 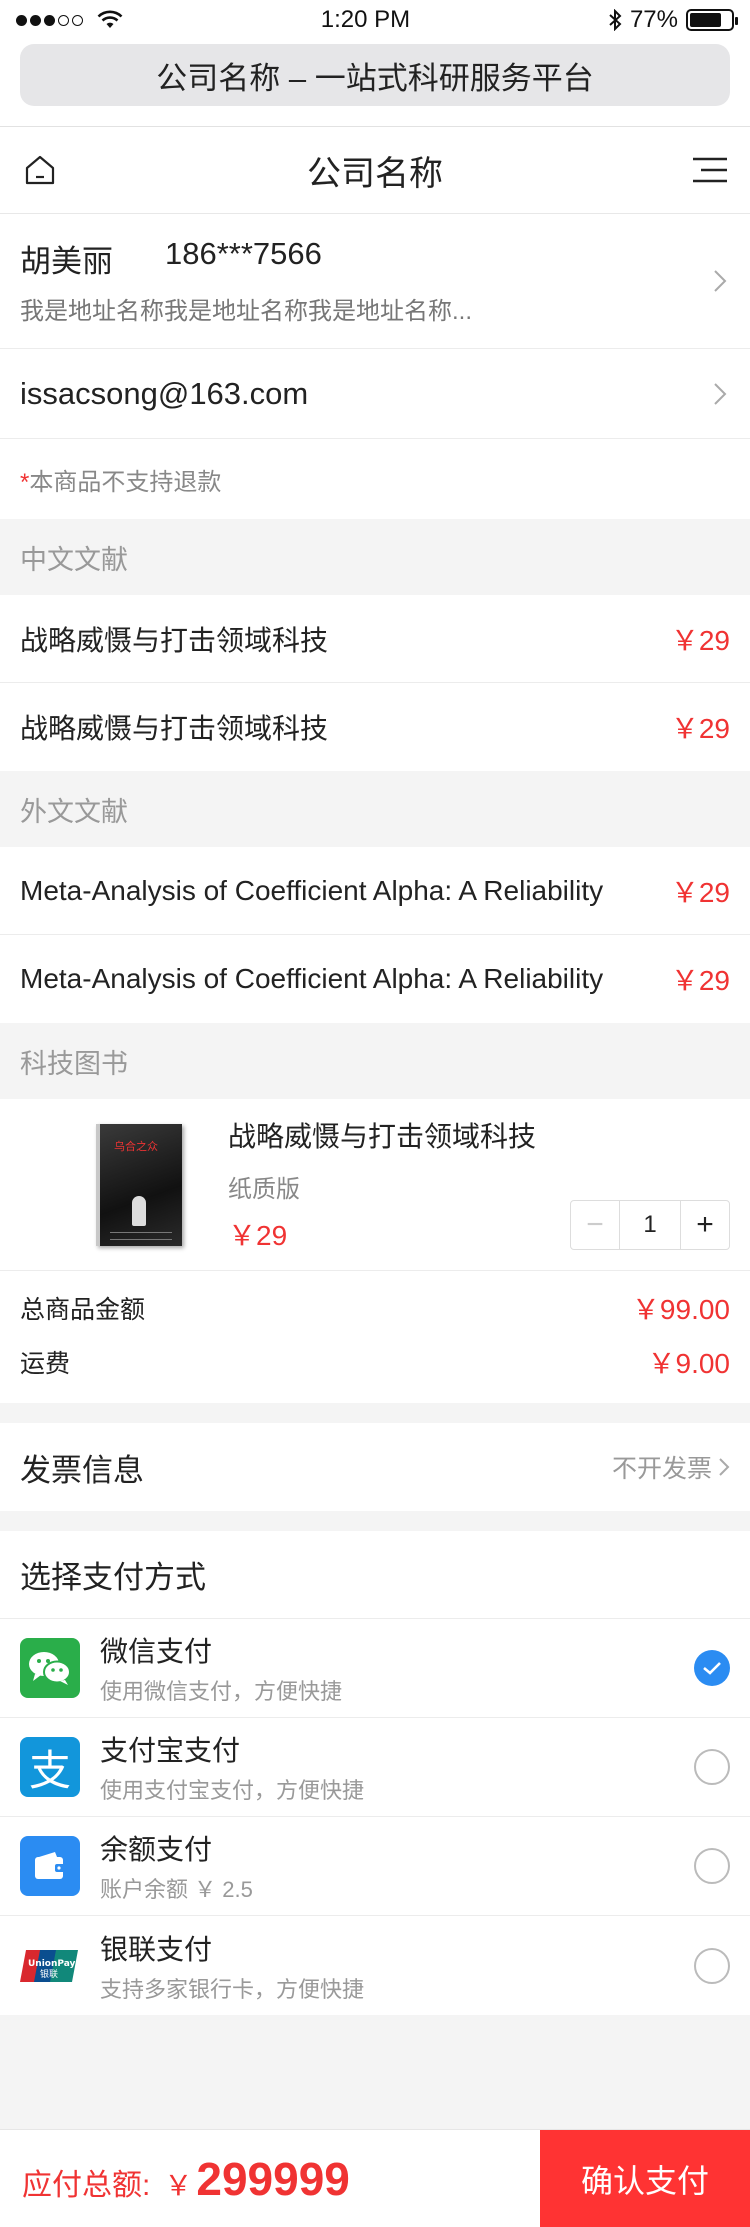 What do you see at coordinates (397, 1866) in the screenshot?
I see `payment-text: 余额支付 账户余额 ￥ 2.5` at bounding box center [397, 1866].